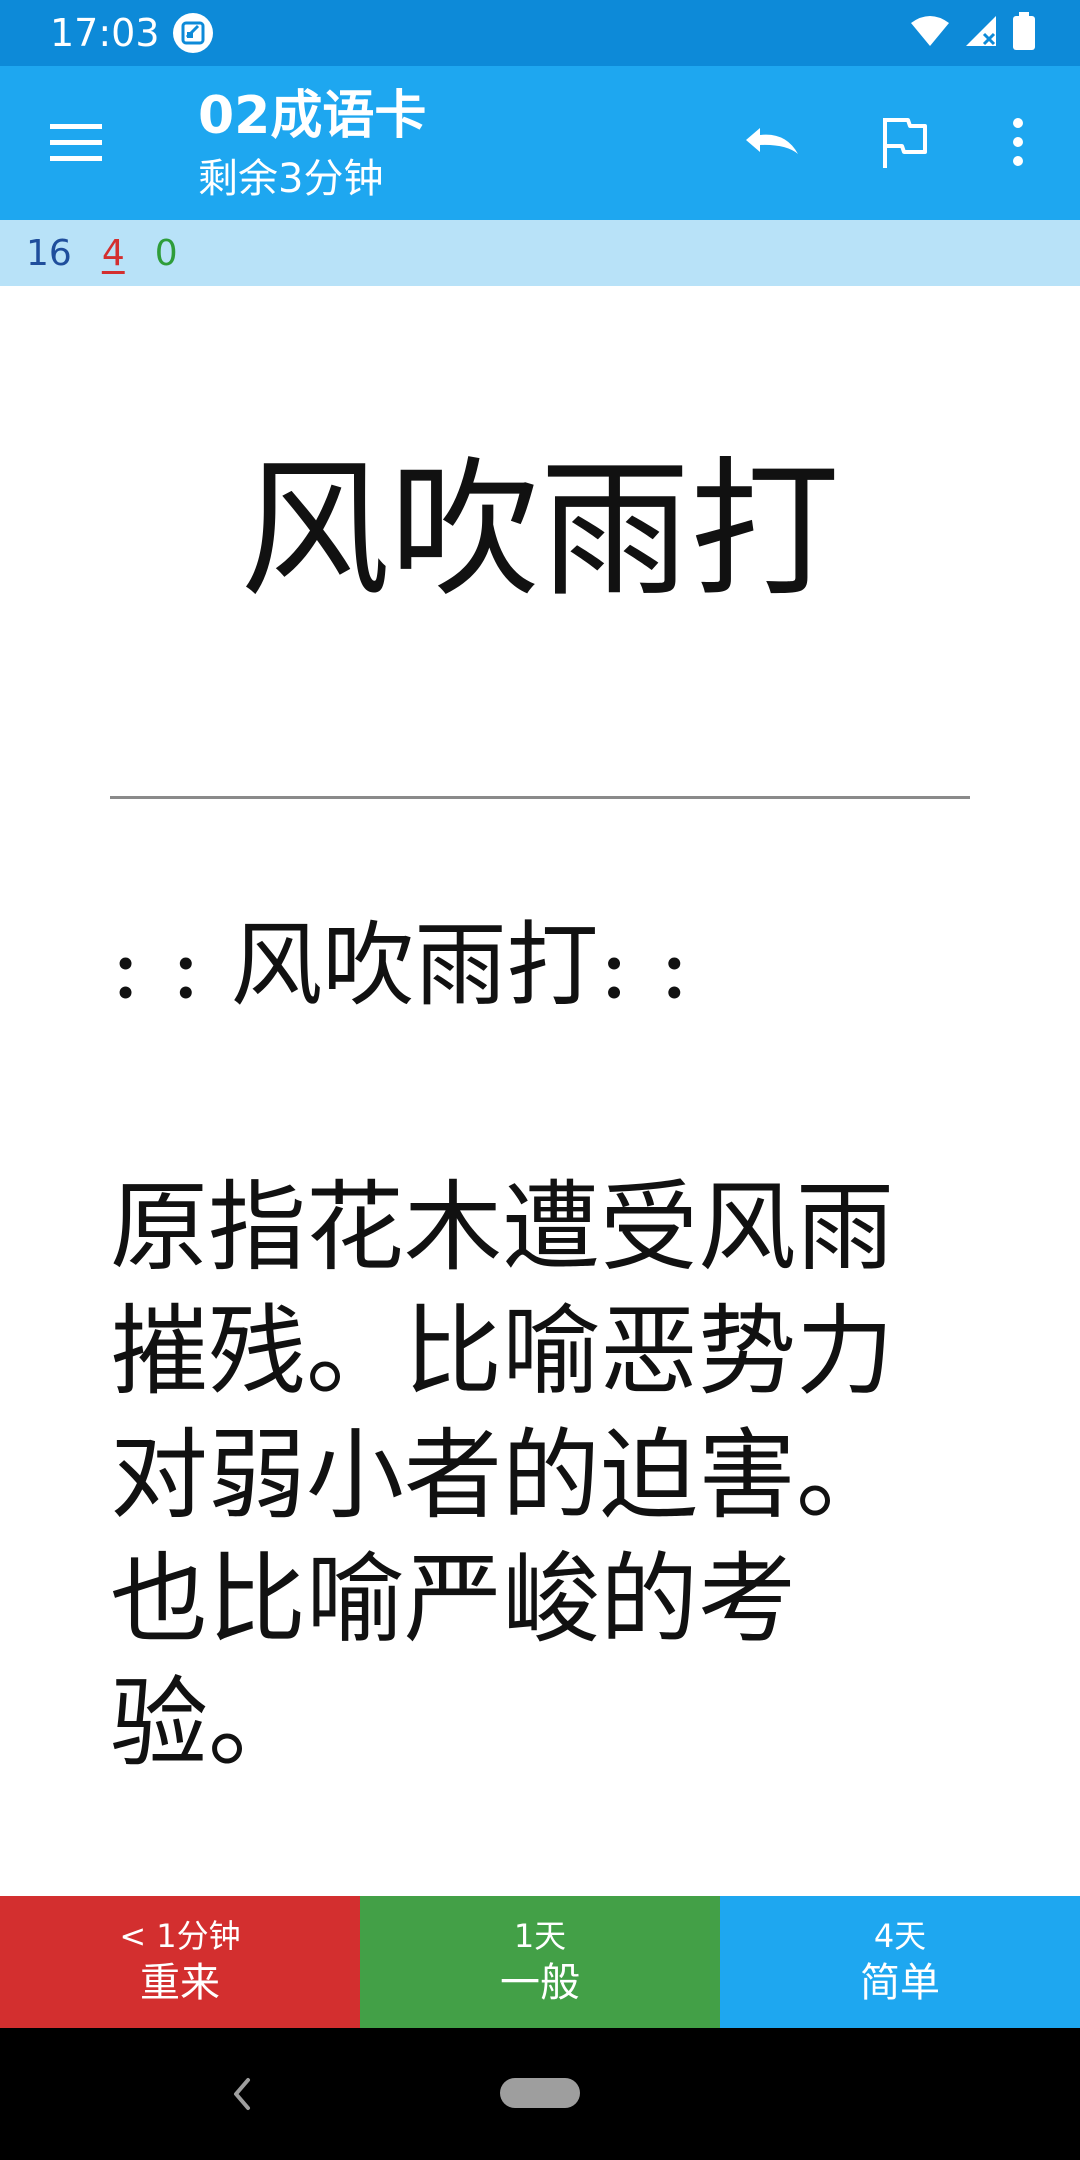 The width and height of the screenshot is (1080, 2160). I want to click on review-count: 0, so click(166, 253).